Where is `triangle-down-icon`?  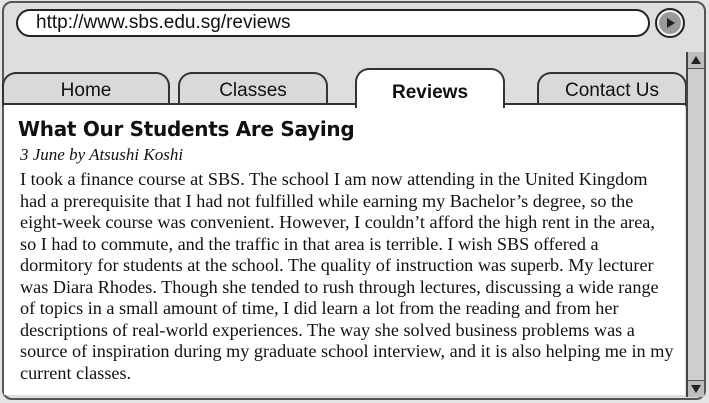 triangle-down-icon is located at coordinates (696, 389).